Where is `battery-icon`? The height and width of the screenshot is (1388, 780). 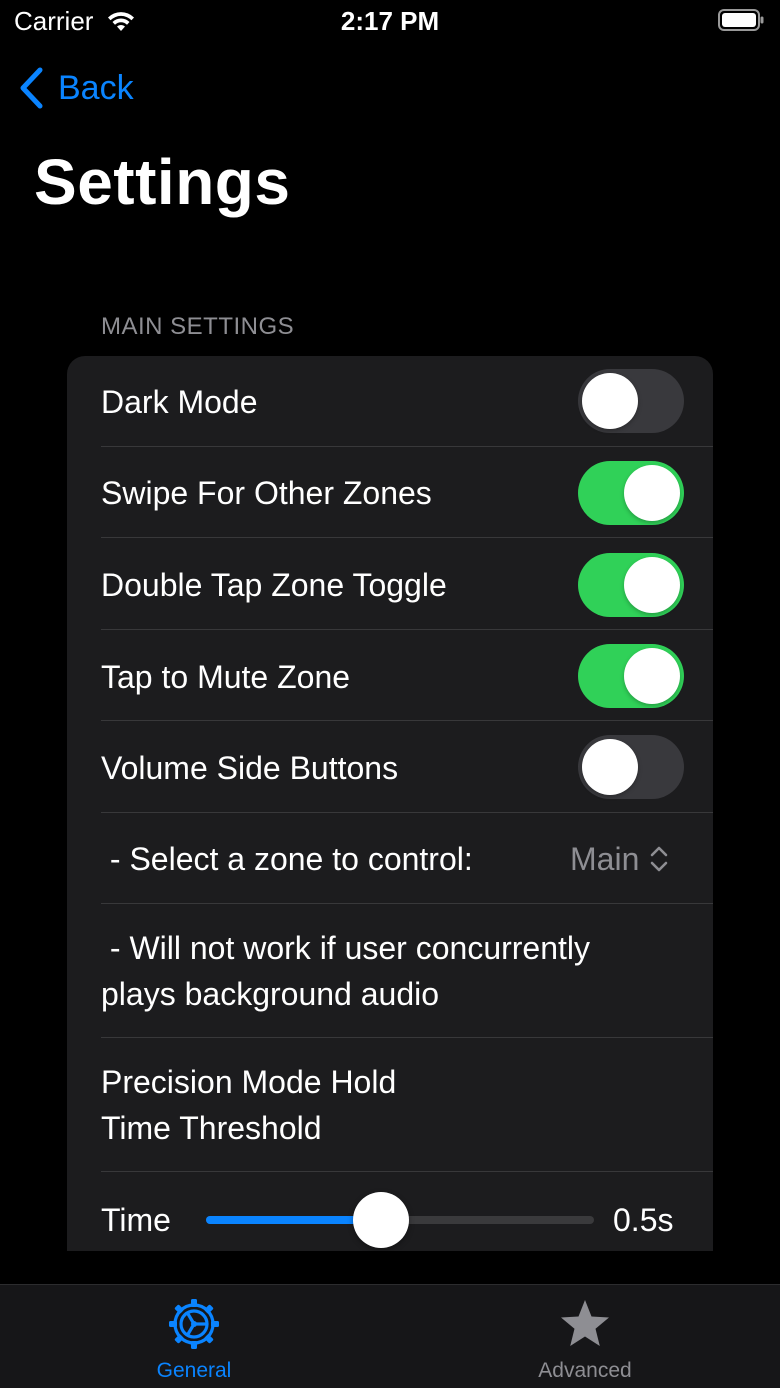 battery-icon is located at coordinates (741, 20).